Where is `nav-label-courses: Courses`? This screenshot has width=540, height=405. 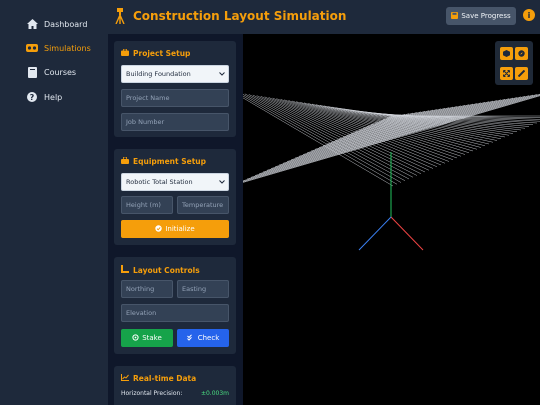
nav-label-courses: Courses is located at coordinates (60, 72).